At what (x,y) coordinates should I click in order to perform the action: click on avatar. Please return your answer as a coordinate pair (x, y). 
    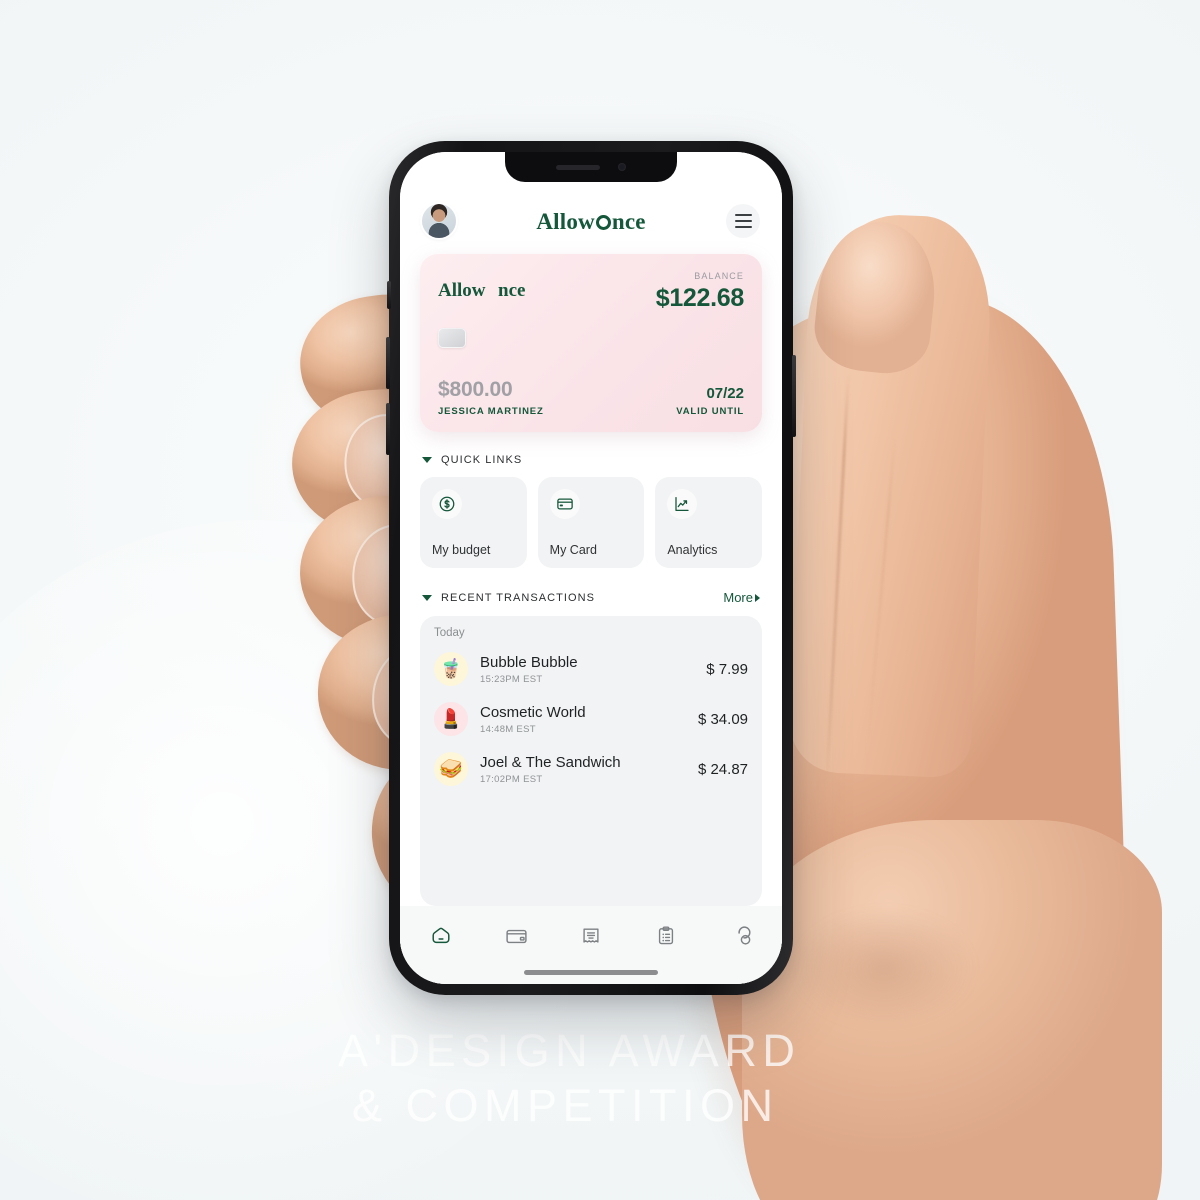
    Looking at the image, I should click on (439, 221).